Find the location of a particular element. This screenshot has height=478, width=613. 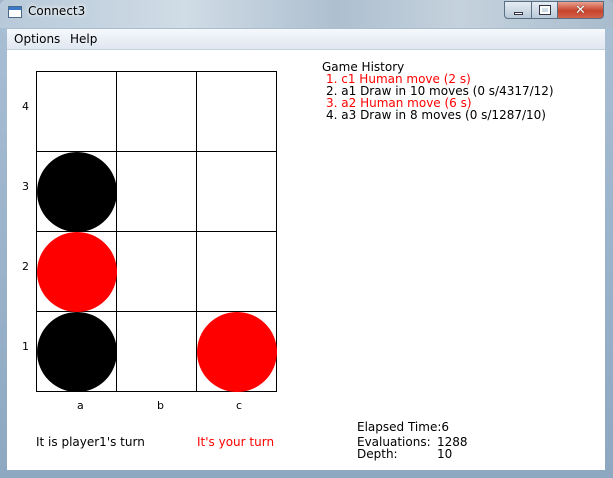

cell-b2 is located at coordinates (157, 272).